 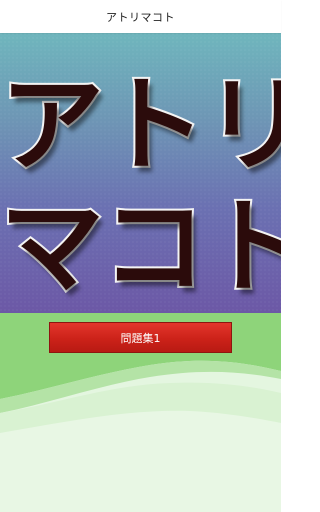 I want to click on problem-set-1-label: 問題集1, so click(x=140, y=338).